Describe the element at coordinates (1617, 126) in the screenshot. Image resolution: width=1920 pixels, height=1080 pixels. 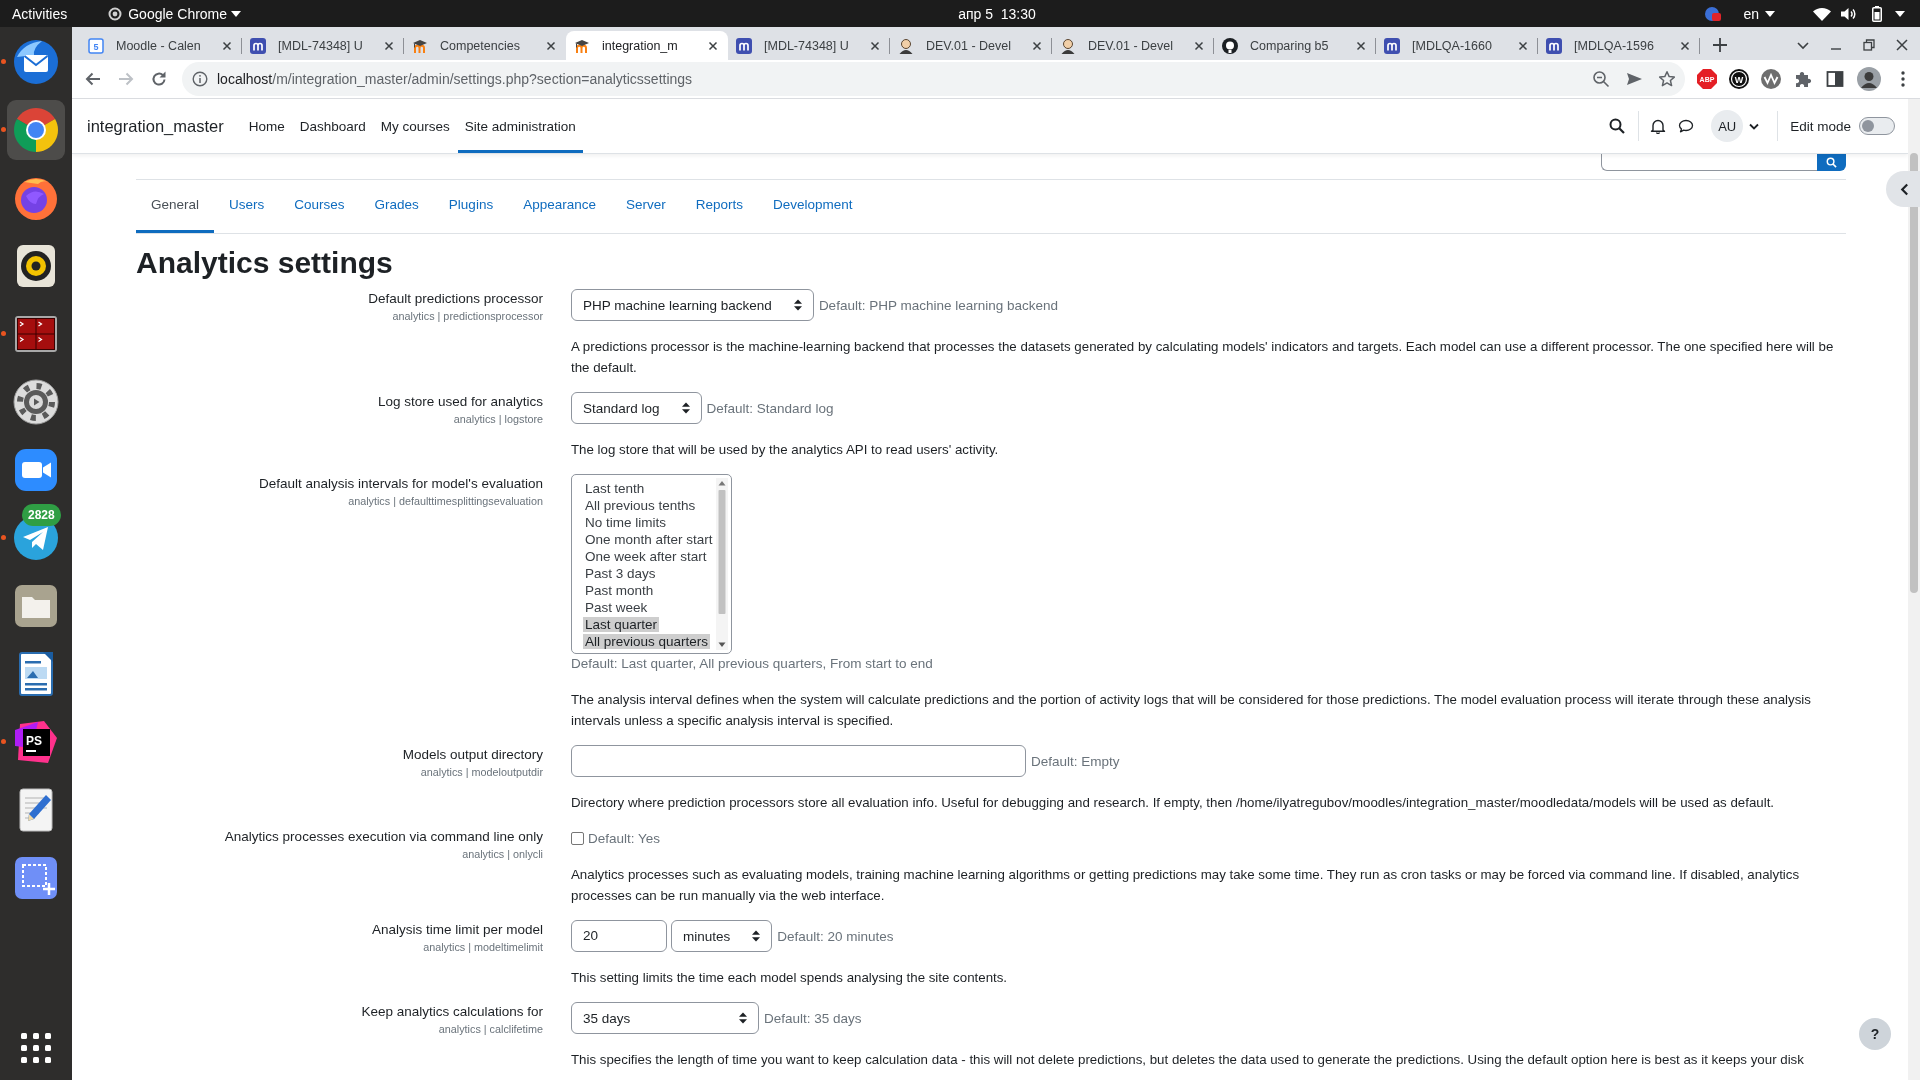
I see `search-icon` at that location.